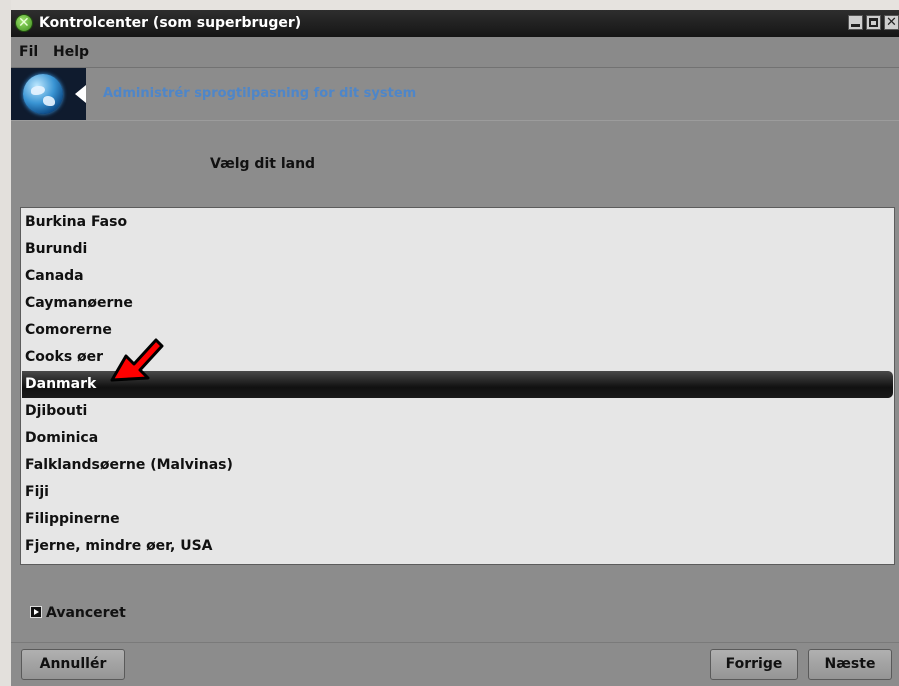 The width and height of the screenshot is (899, 686). Describe the element at coordinates (455, 23) in the screenshot. I see `title-bar: ✕ Kontrolcenter (som superbruger) ✕` at that location.